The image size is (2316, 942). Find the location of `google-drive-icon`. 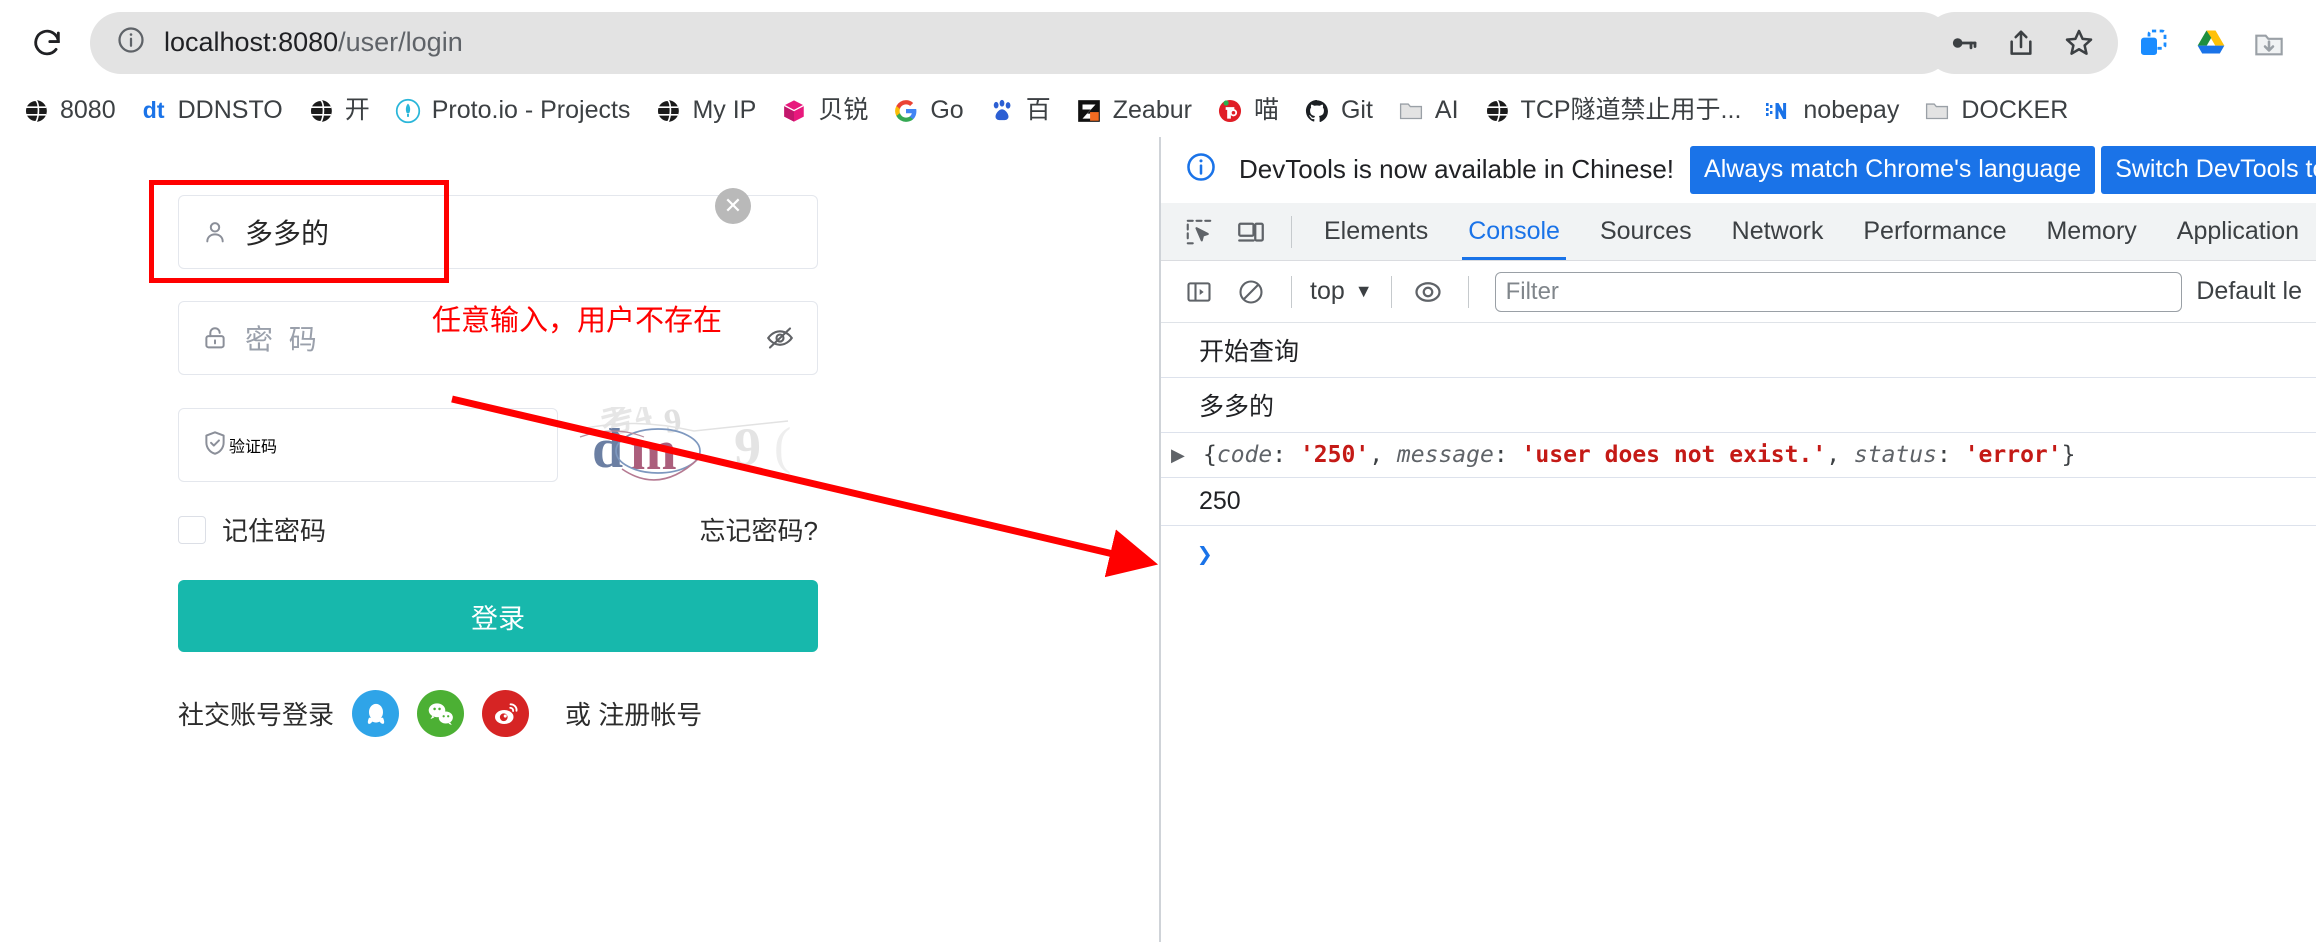

google-drive-icon is located at coordinates (2211, 43).